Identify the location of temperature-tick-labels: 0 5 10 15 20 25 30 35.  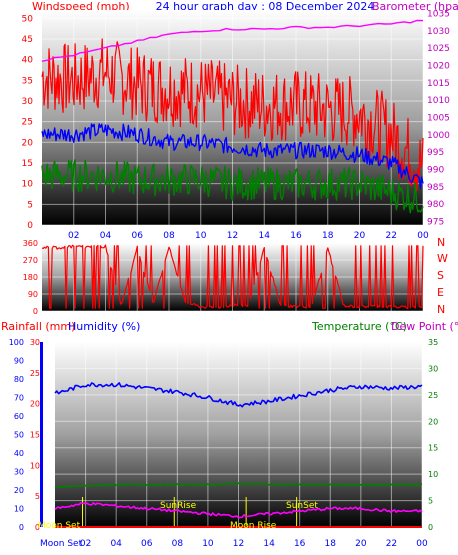
(433, 435).